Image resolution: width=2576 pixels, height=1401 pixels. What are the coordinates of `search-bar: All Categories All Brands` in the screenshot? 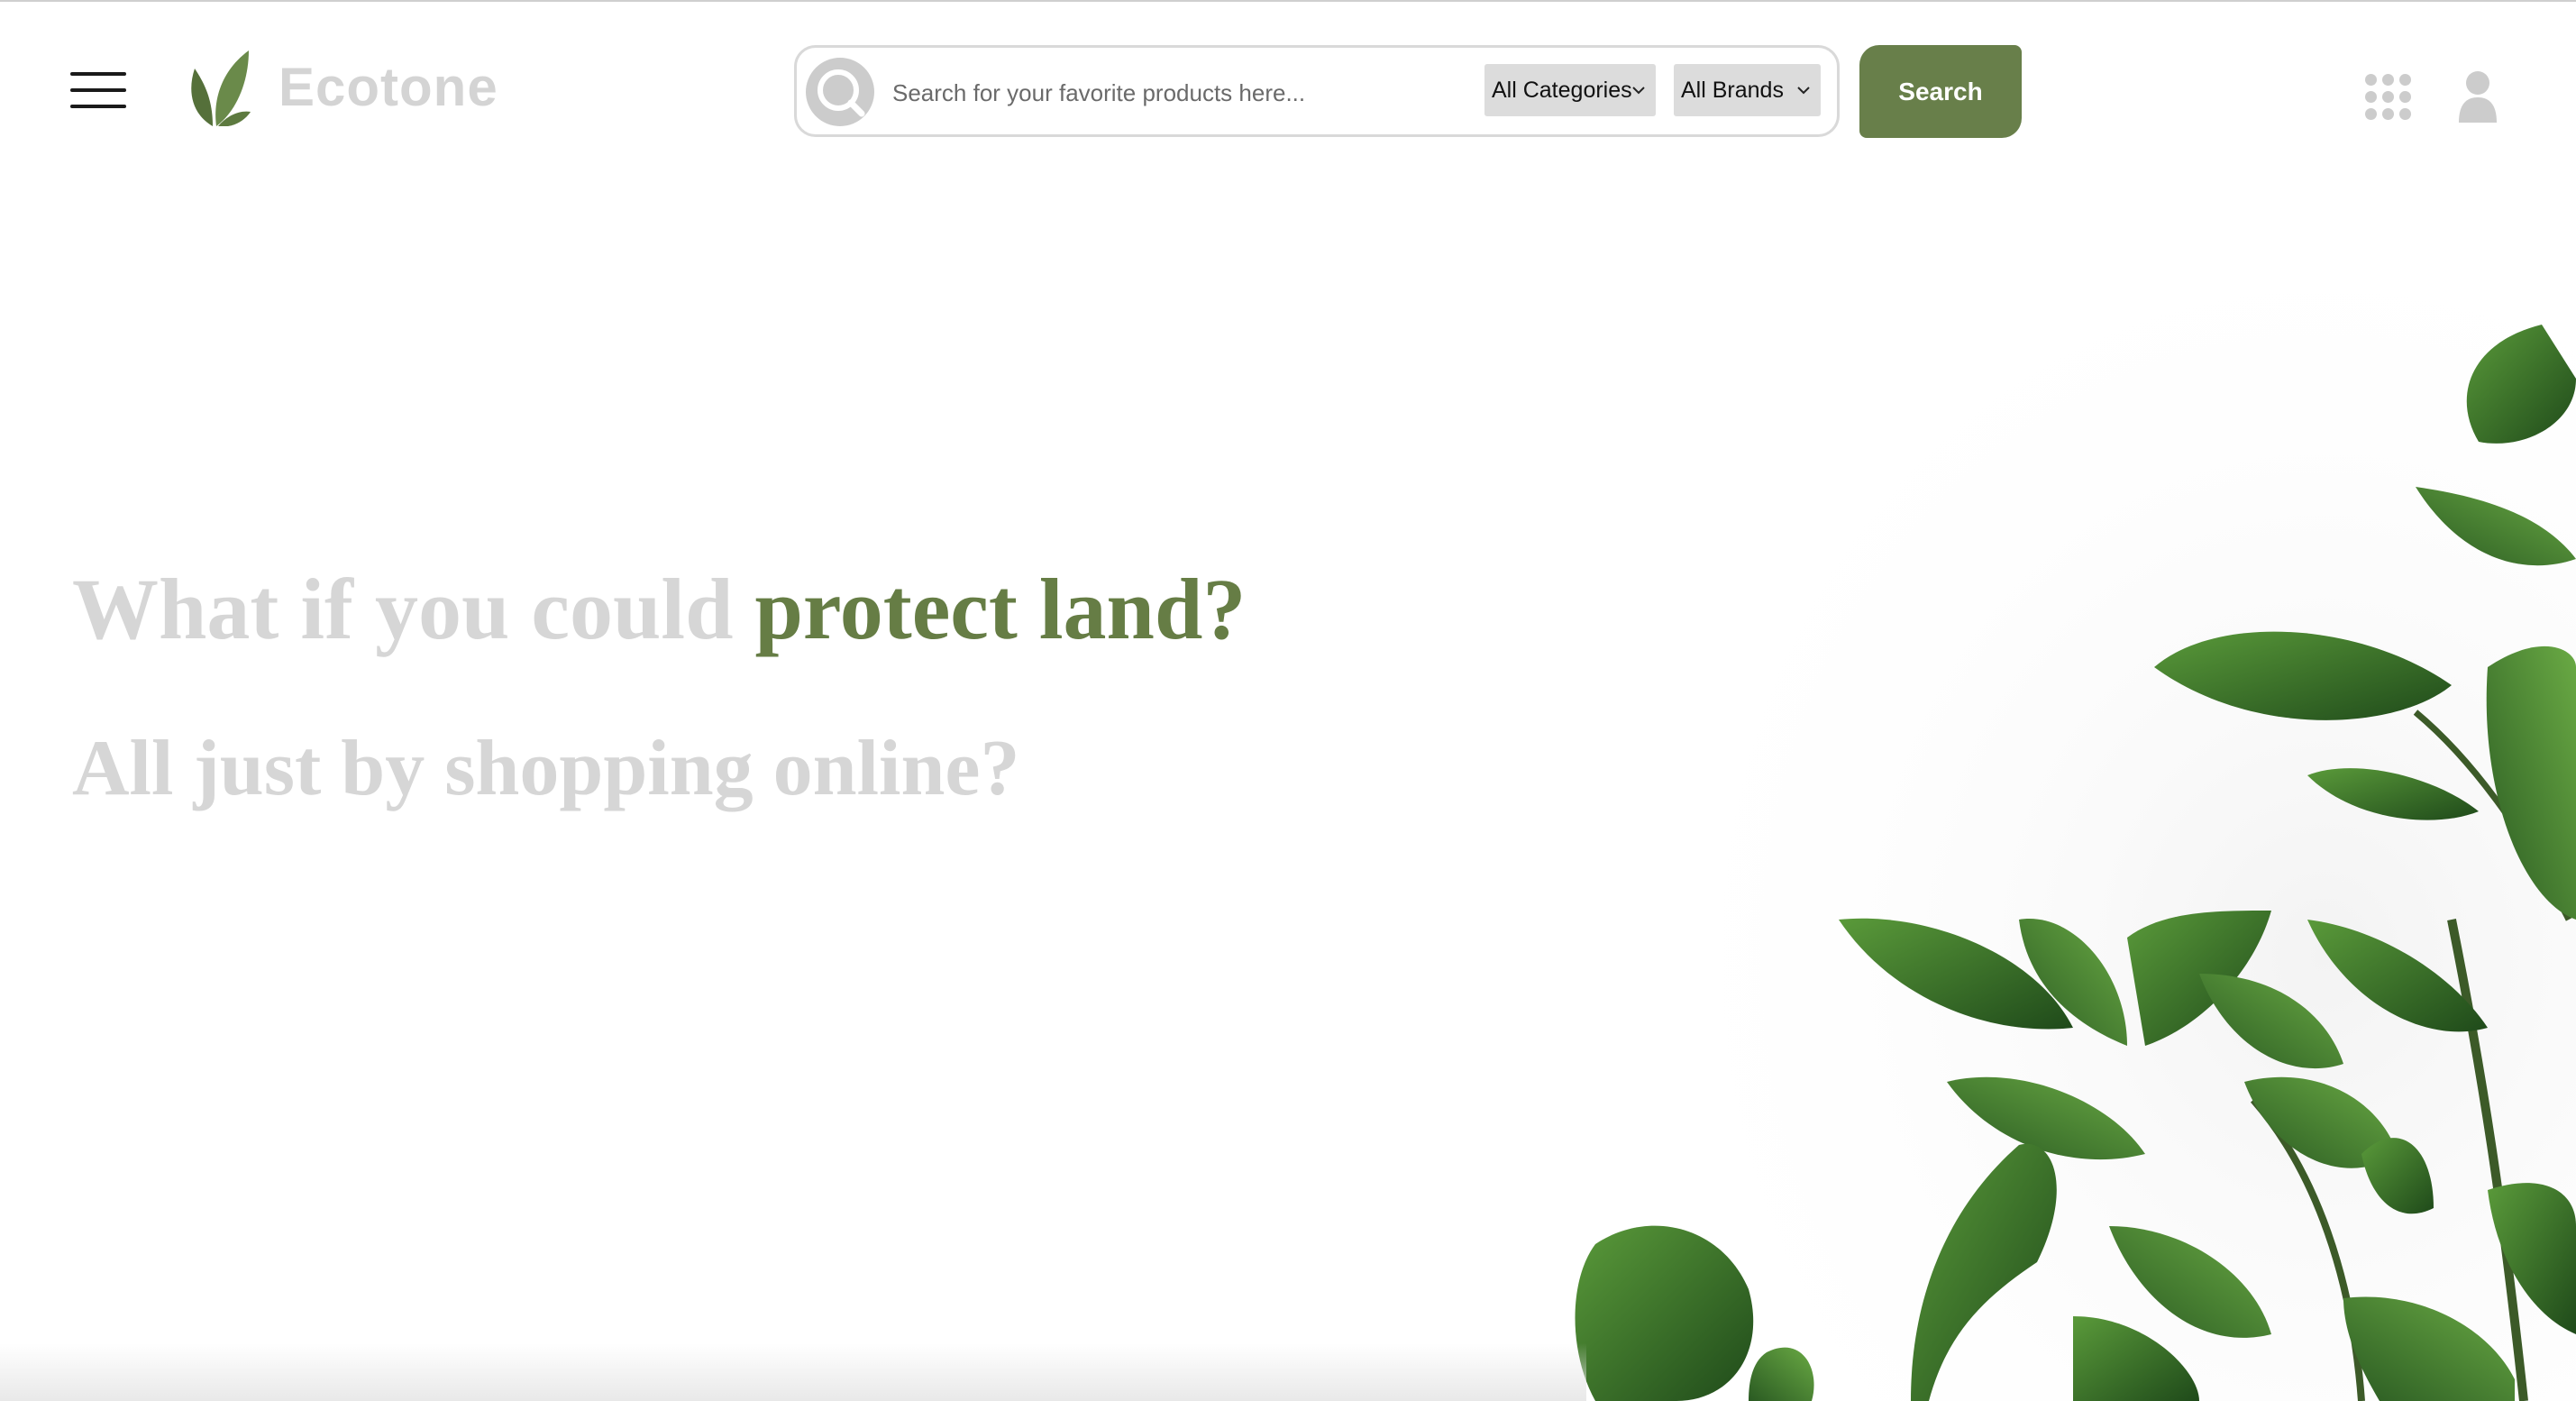 It's located at (1317, 91).